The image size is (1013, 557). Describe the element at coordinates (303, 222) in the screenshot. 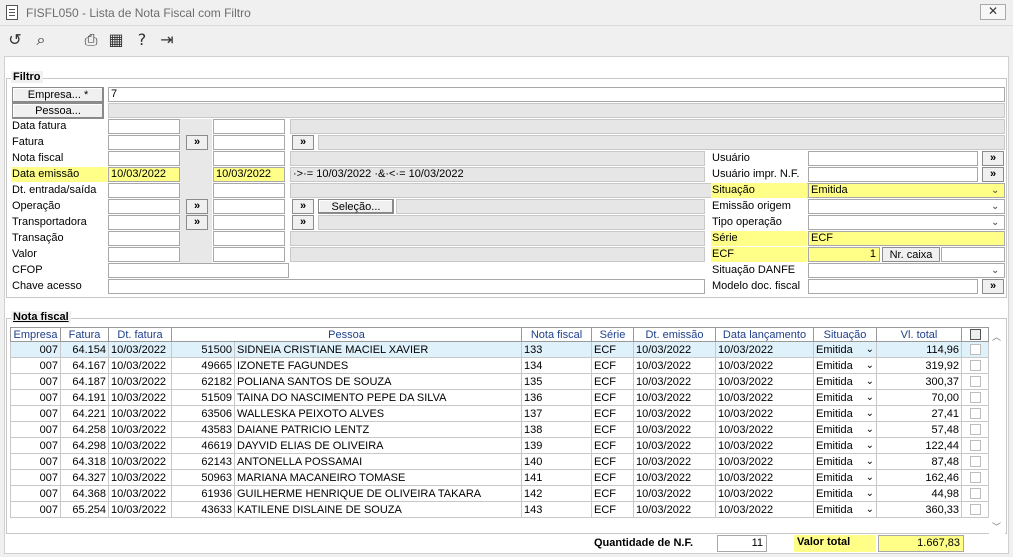

I see `transportadora-select-button: »` at that location.